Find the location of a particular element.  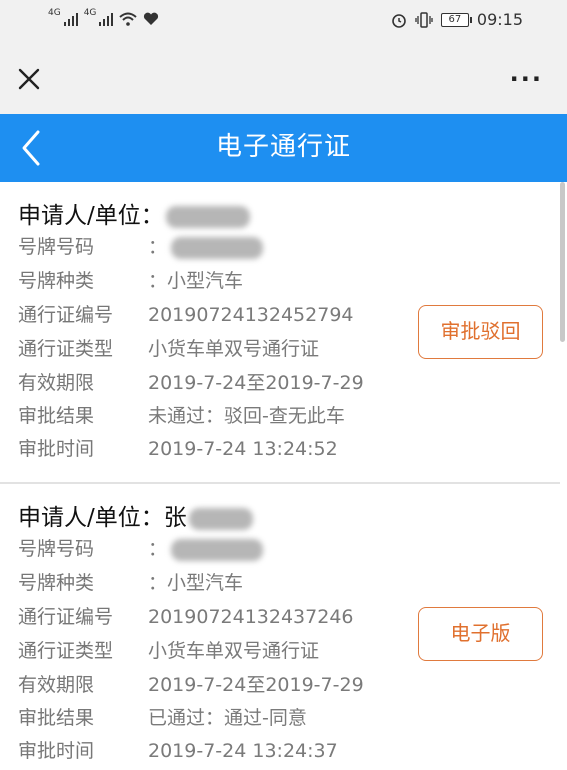

field-value: 2019-7-24 13:24:37 is located at coordinates (243, 751).